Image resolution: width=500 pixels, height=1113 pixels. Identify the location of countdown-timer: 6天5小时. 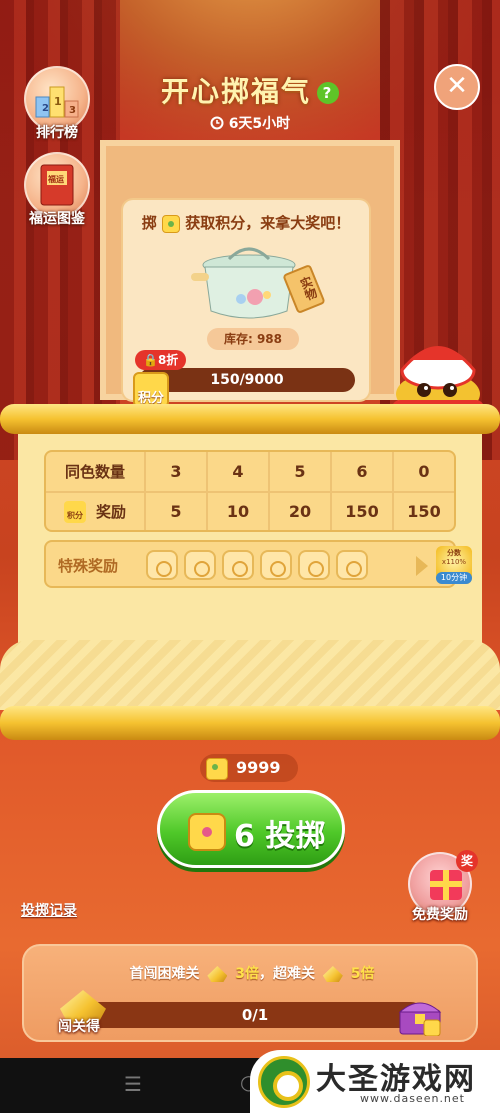
(250, 123).